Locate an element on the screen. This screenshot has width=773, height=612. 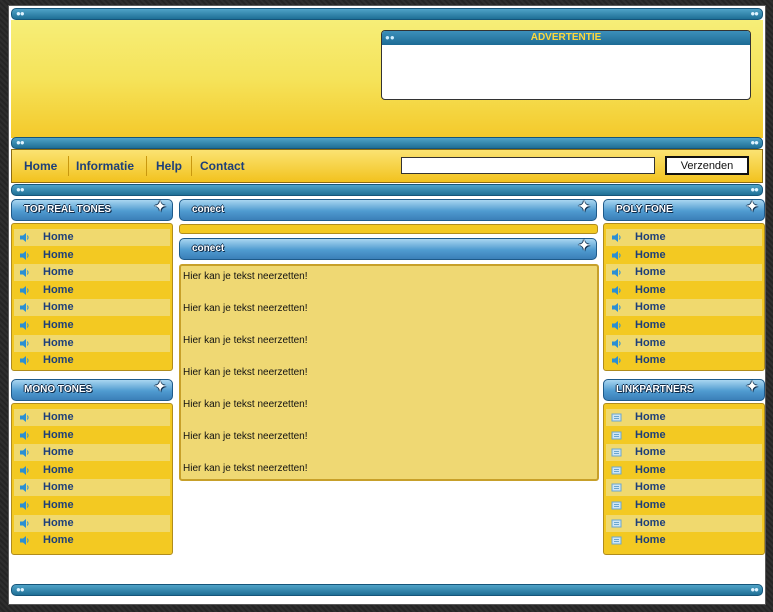
advertisement-box: ●● ADVERTENTIE is located at coordinates (566, 65).